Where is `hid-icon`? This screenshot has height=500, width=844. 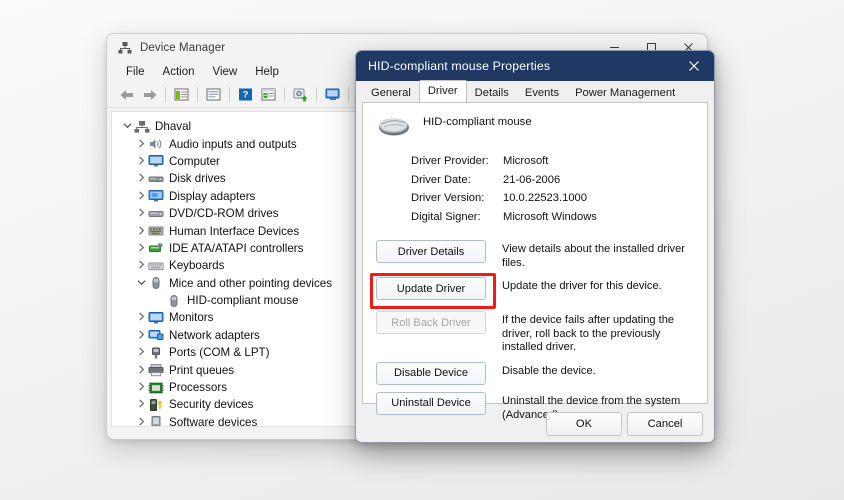 hid-icon is located at coordinates (156, 231).